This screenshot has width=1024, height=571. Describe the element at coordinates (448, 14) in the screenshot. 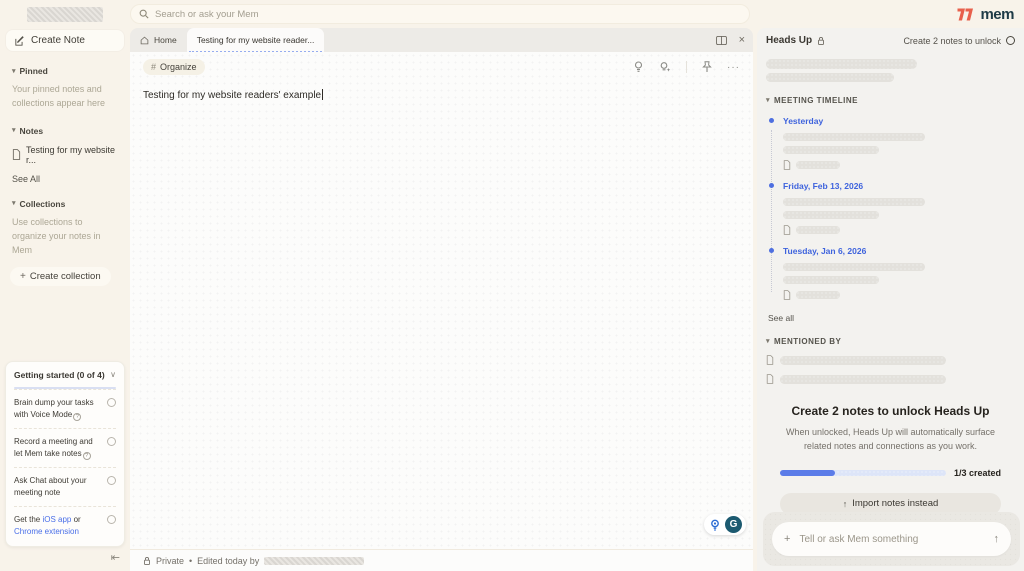

I see `search-input` at that location.